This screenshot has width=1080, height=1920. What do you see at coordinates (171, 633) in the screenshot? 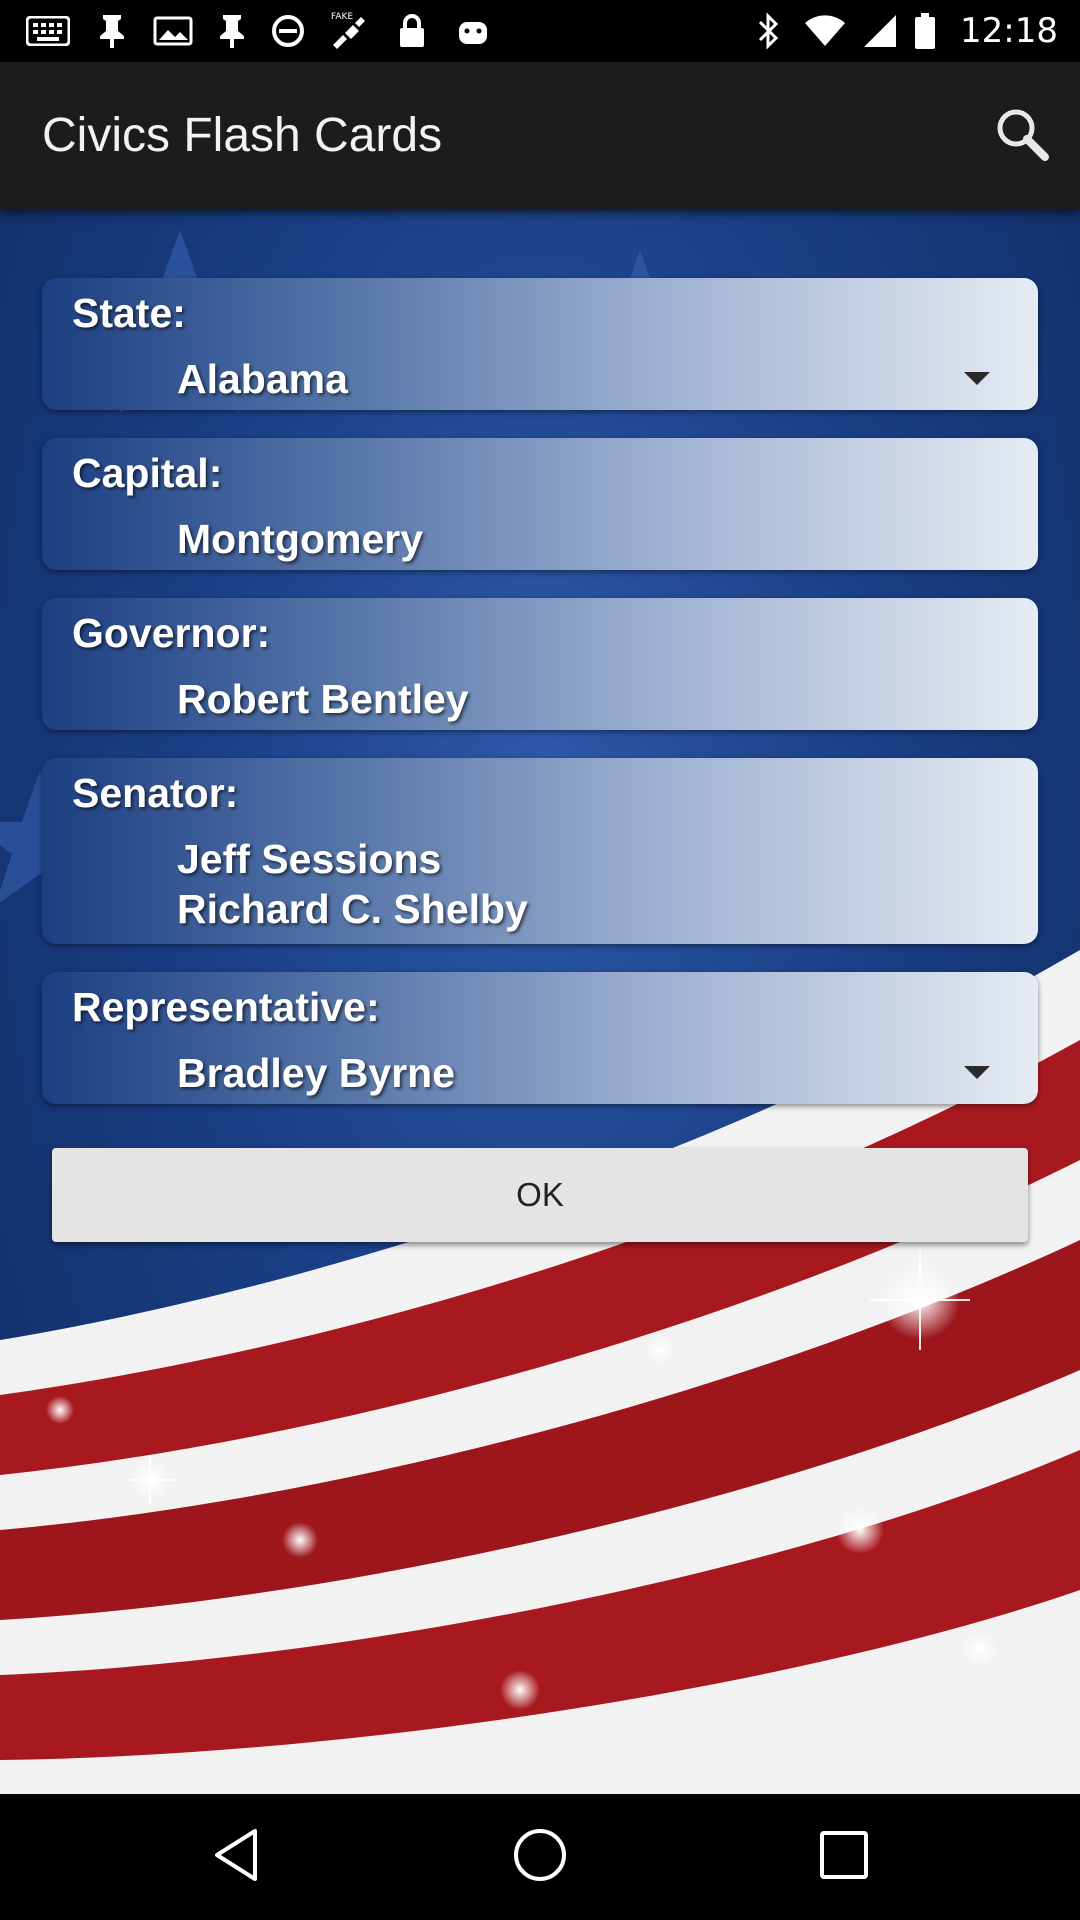
I see `governor-label: Governor:` at bounding box center [171, 633].